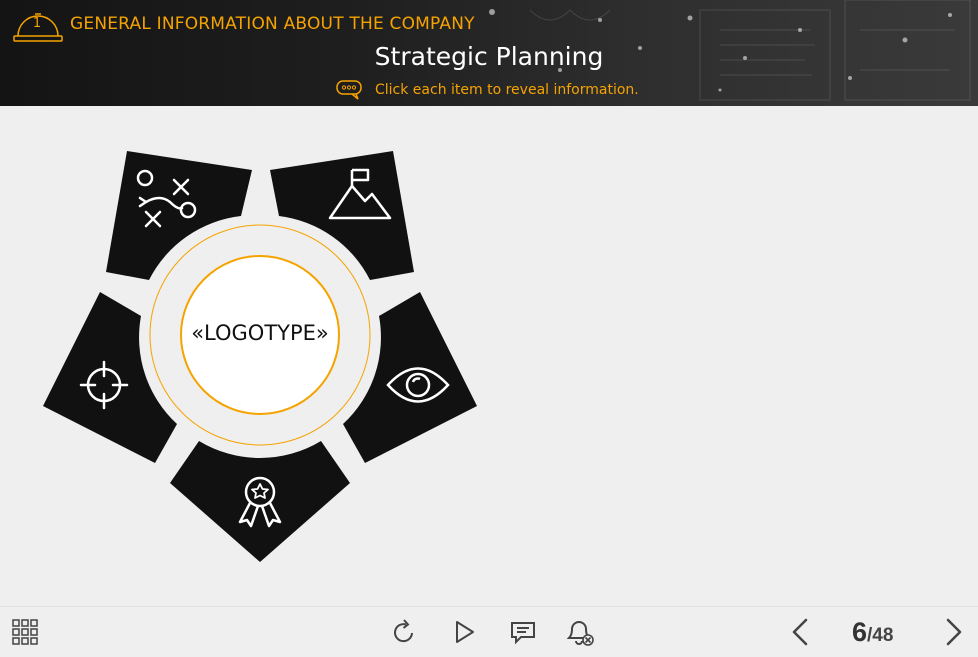  Describe the element at coordinates (272, 24) in the screenshot. I see `section-title: GENERAL INFORMATION ABOUT THE COMPANY` at that location.